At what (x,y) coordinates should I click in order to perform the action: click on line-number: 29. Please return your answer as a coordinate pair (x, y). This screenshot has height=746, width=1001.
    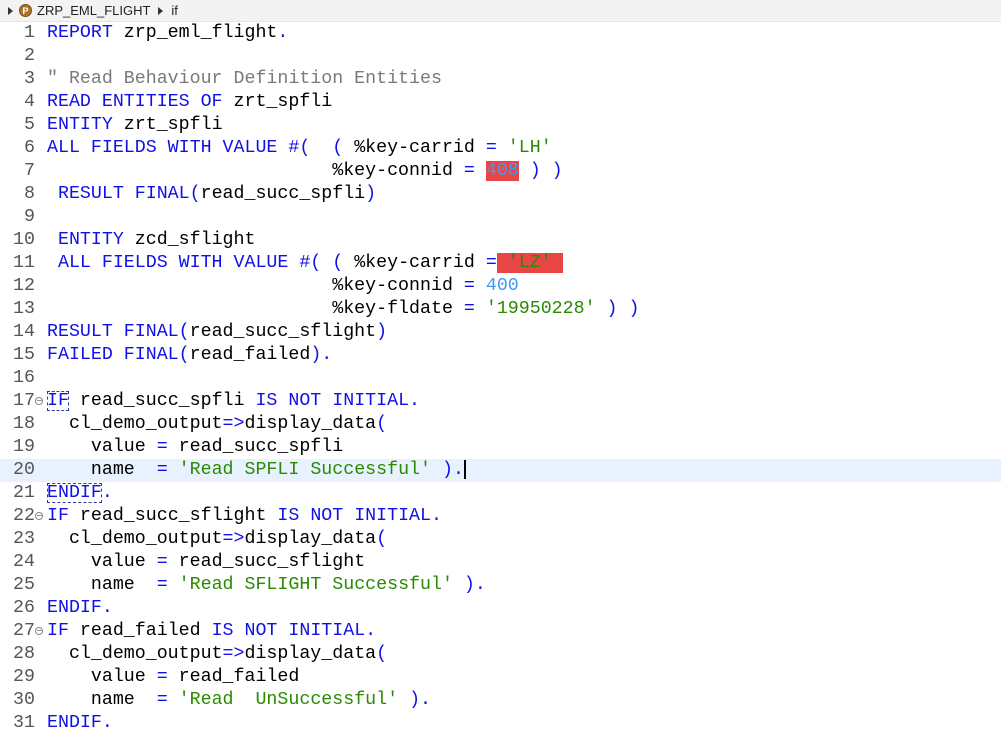
    Looking at the image, I should click on (24, 677).